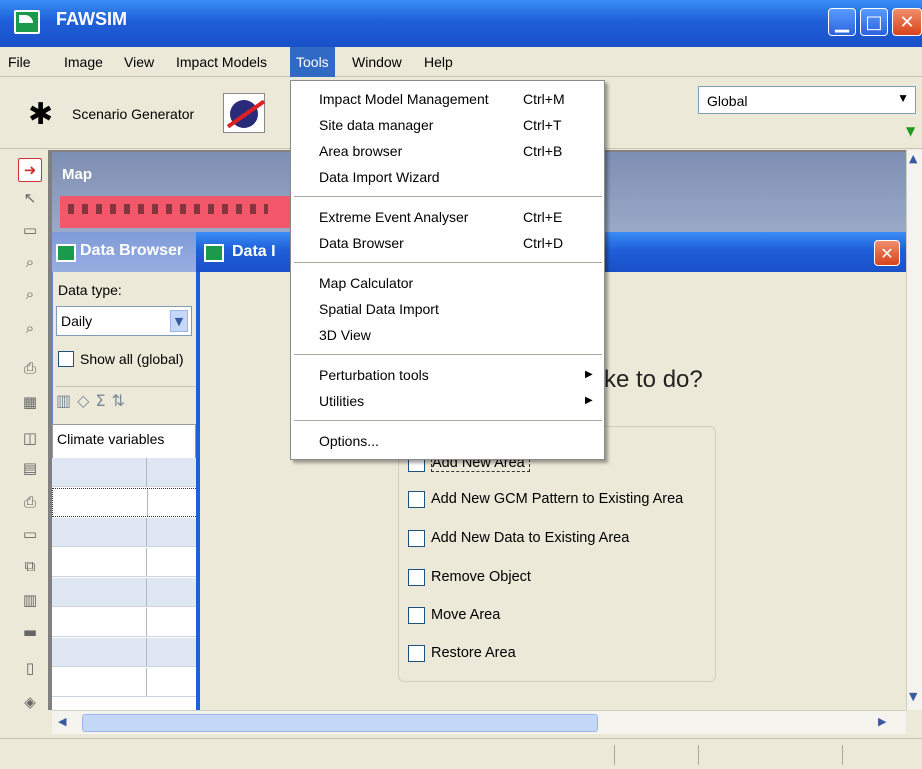 This screenshot has height=769, width=922. I want to click on option-add-gcm-pattern: Add New GCM Pattern to Existing Area, so click(545, 499).